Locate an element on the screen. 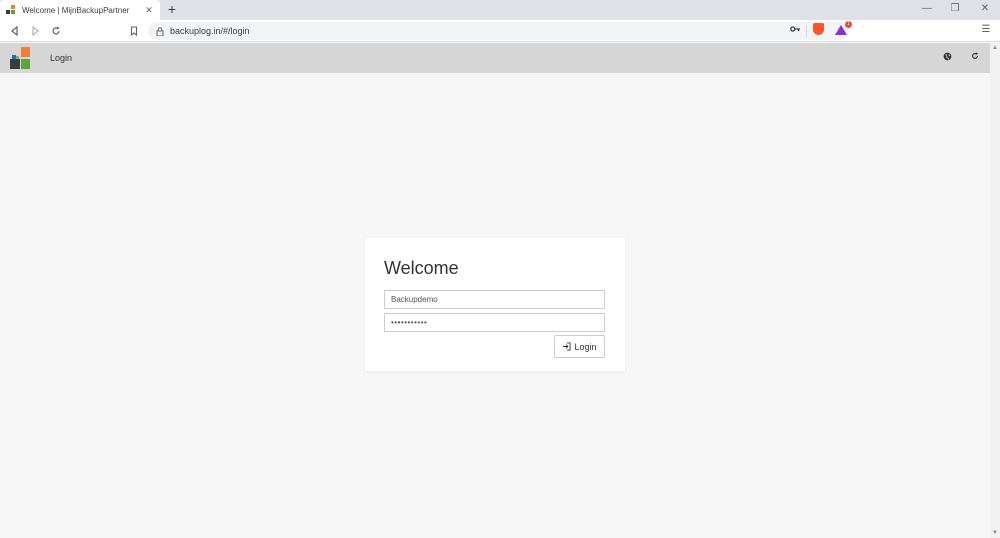 This screenshot has width=1000, height=538. password-key-button is located at coordinates (795, 29).